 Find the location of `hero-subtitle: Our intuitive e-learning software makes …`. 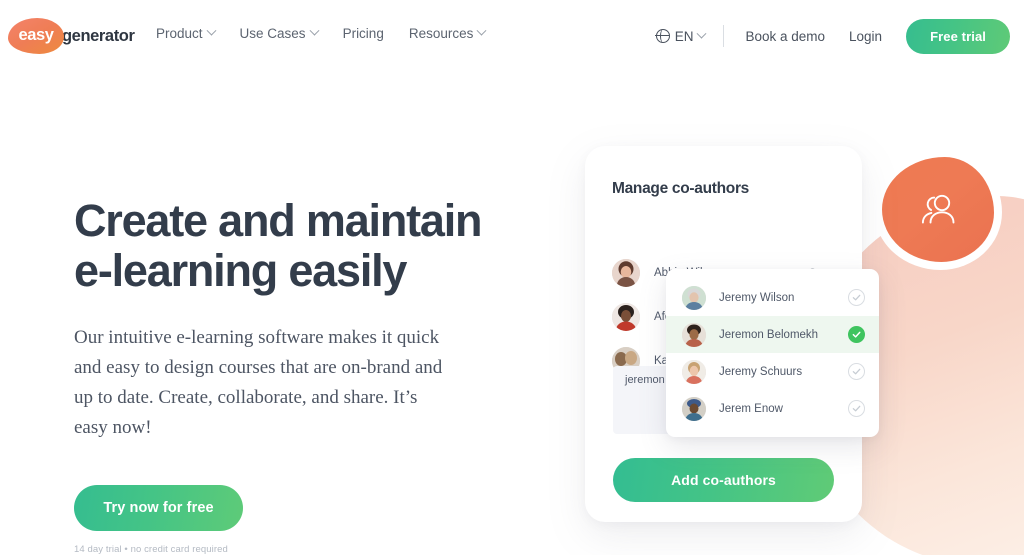

hero-subtitle: Our intuitive e-learning software makes … is located at coordinates (258, 382).